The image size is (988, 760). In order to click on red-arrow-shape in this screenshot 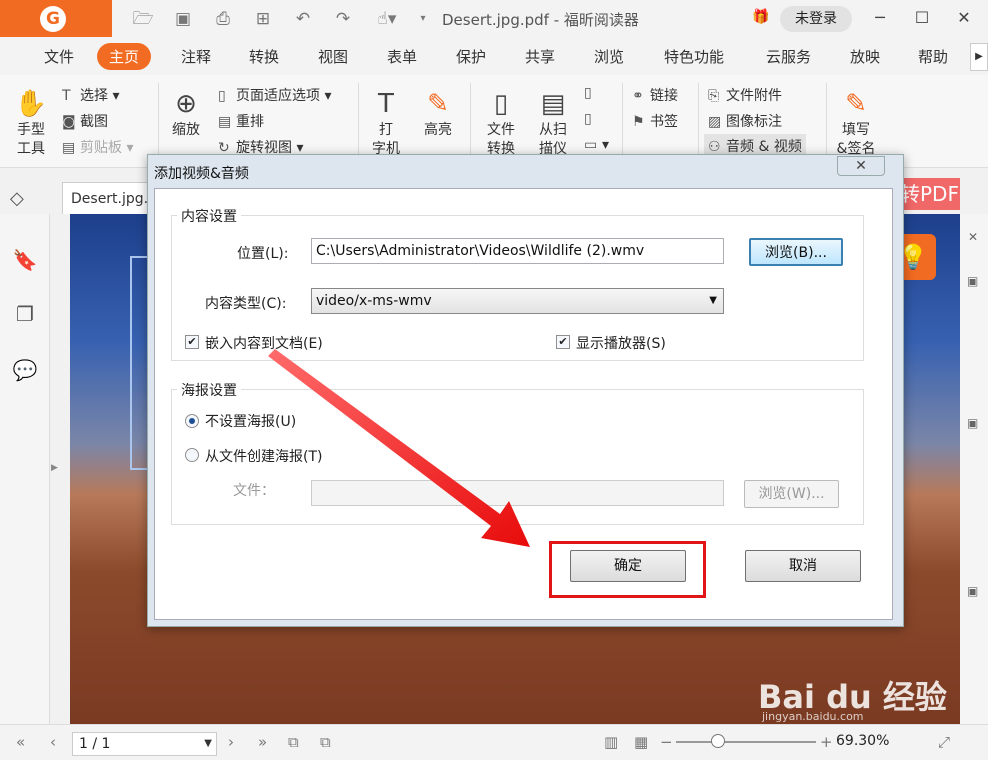, I will do `click(399, 448)`.